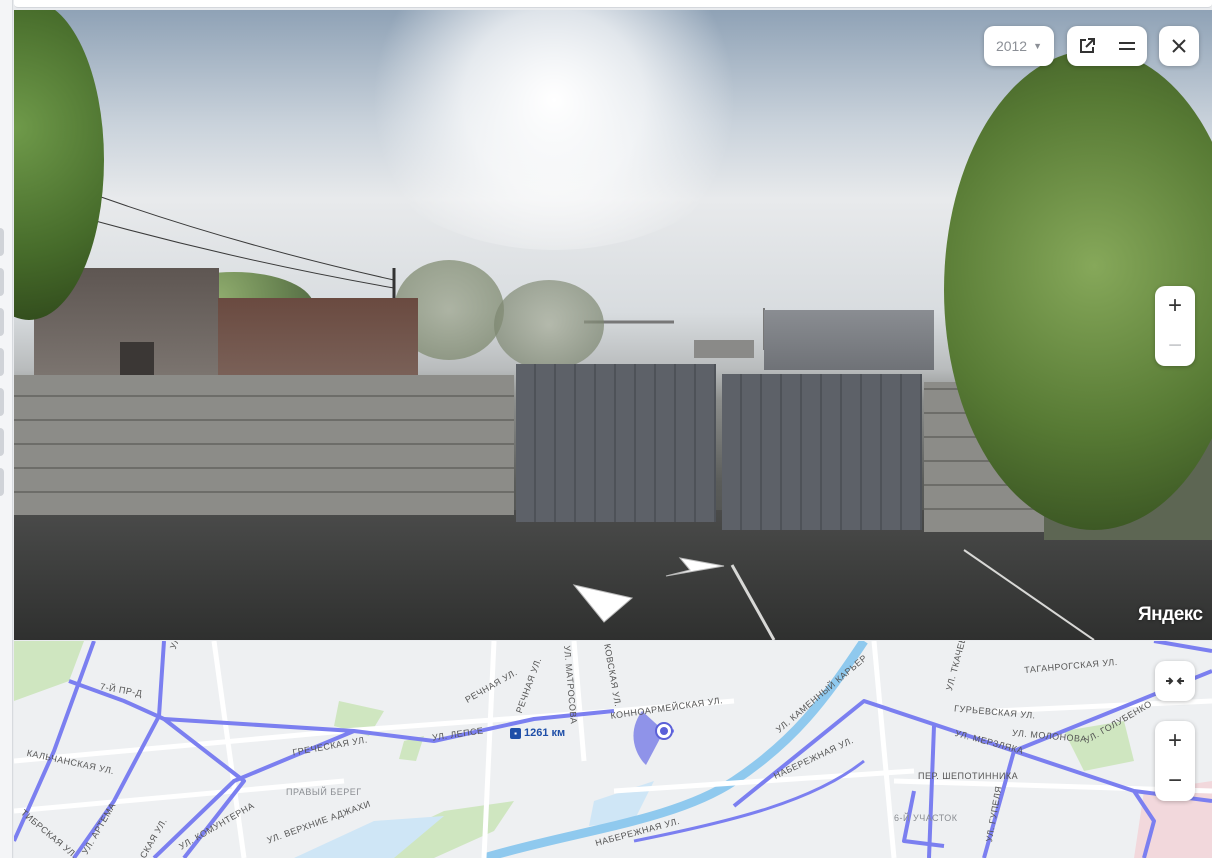 The width and height of the screenshot is (1212, 858). What do you see at coordinates (6, 429) in the screenshot?
I see `side-panel-edge` at bounding box center [6, 429].